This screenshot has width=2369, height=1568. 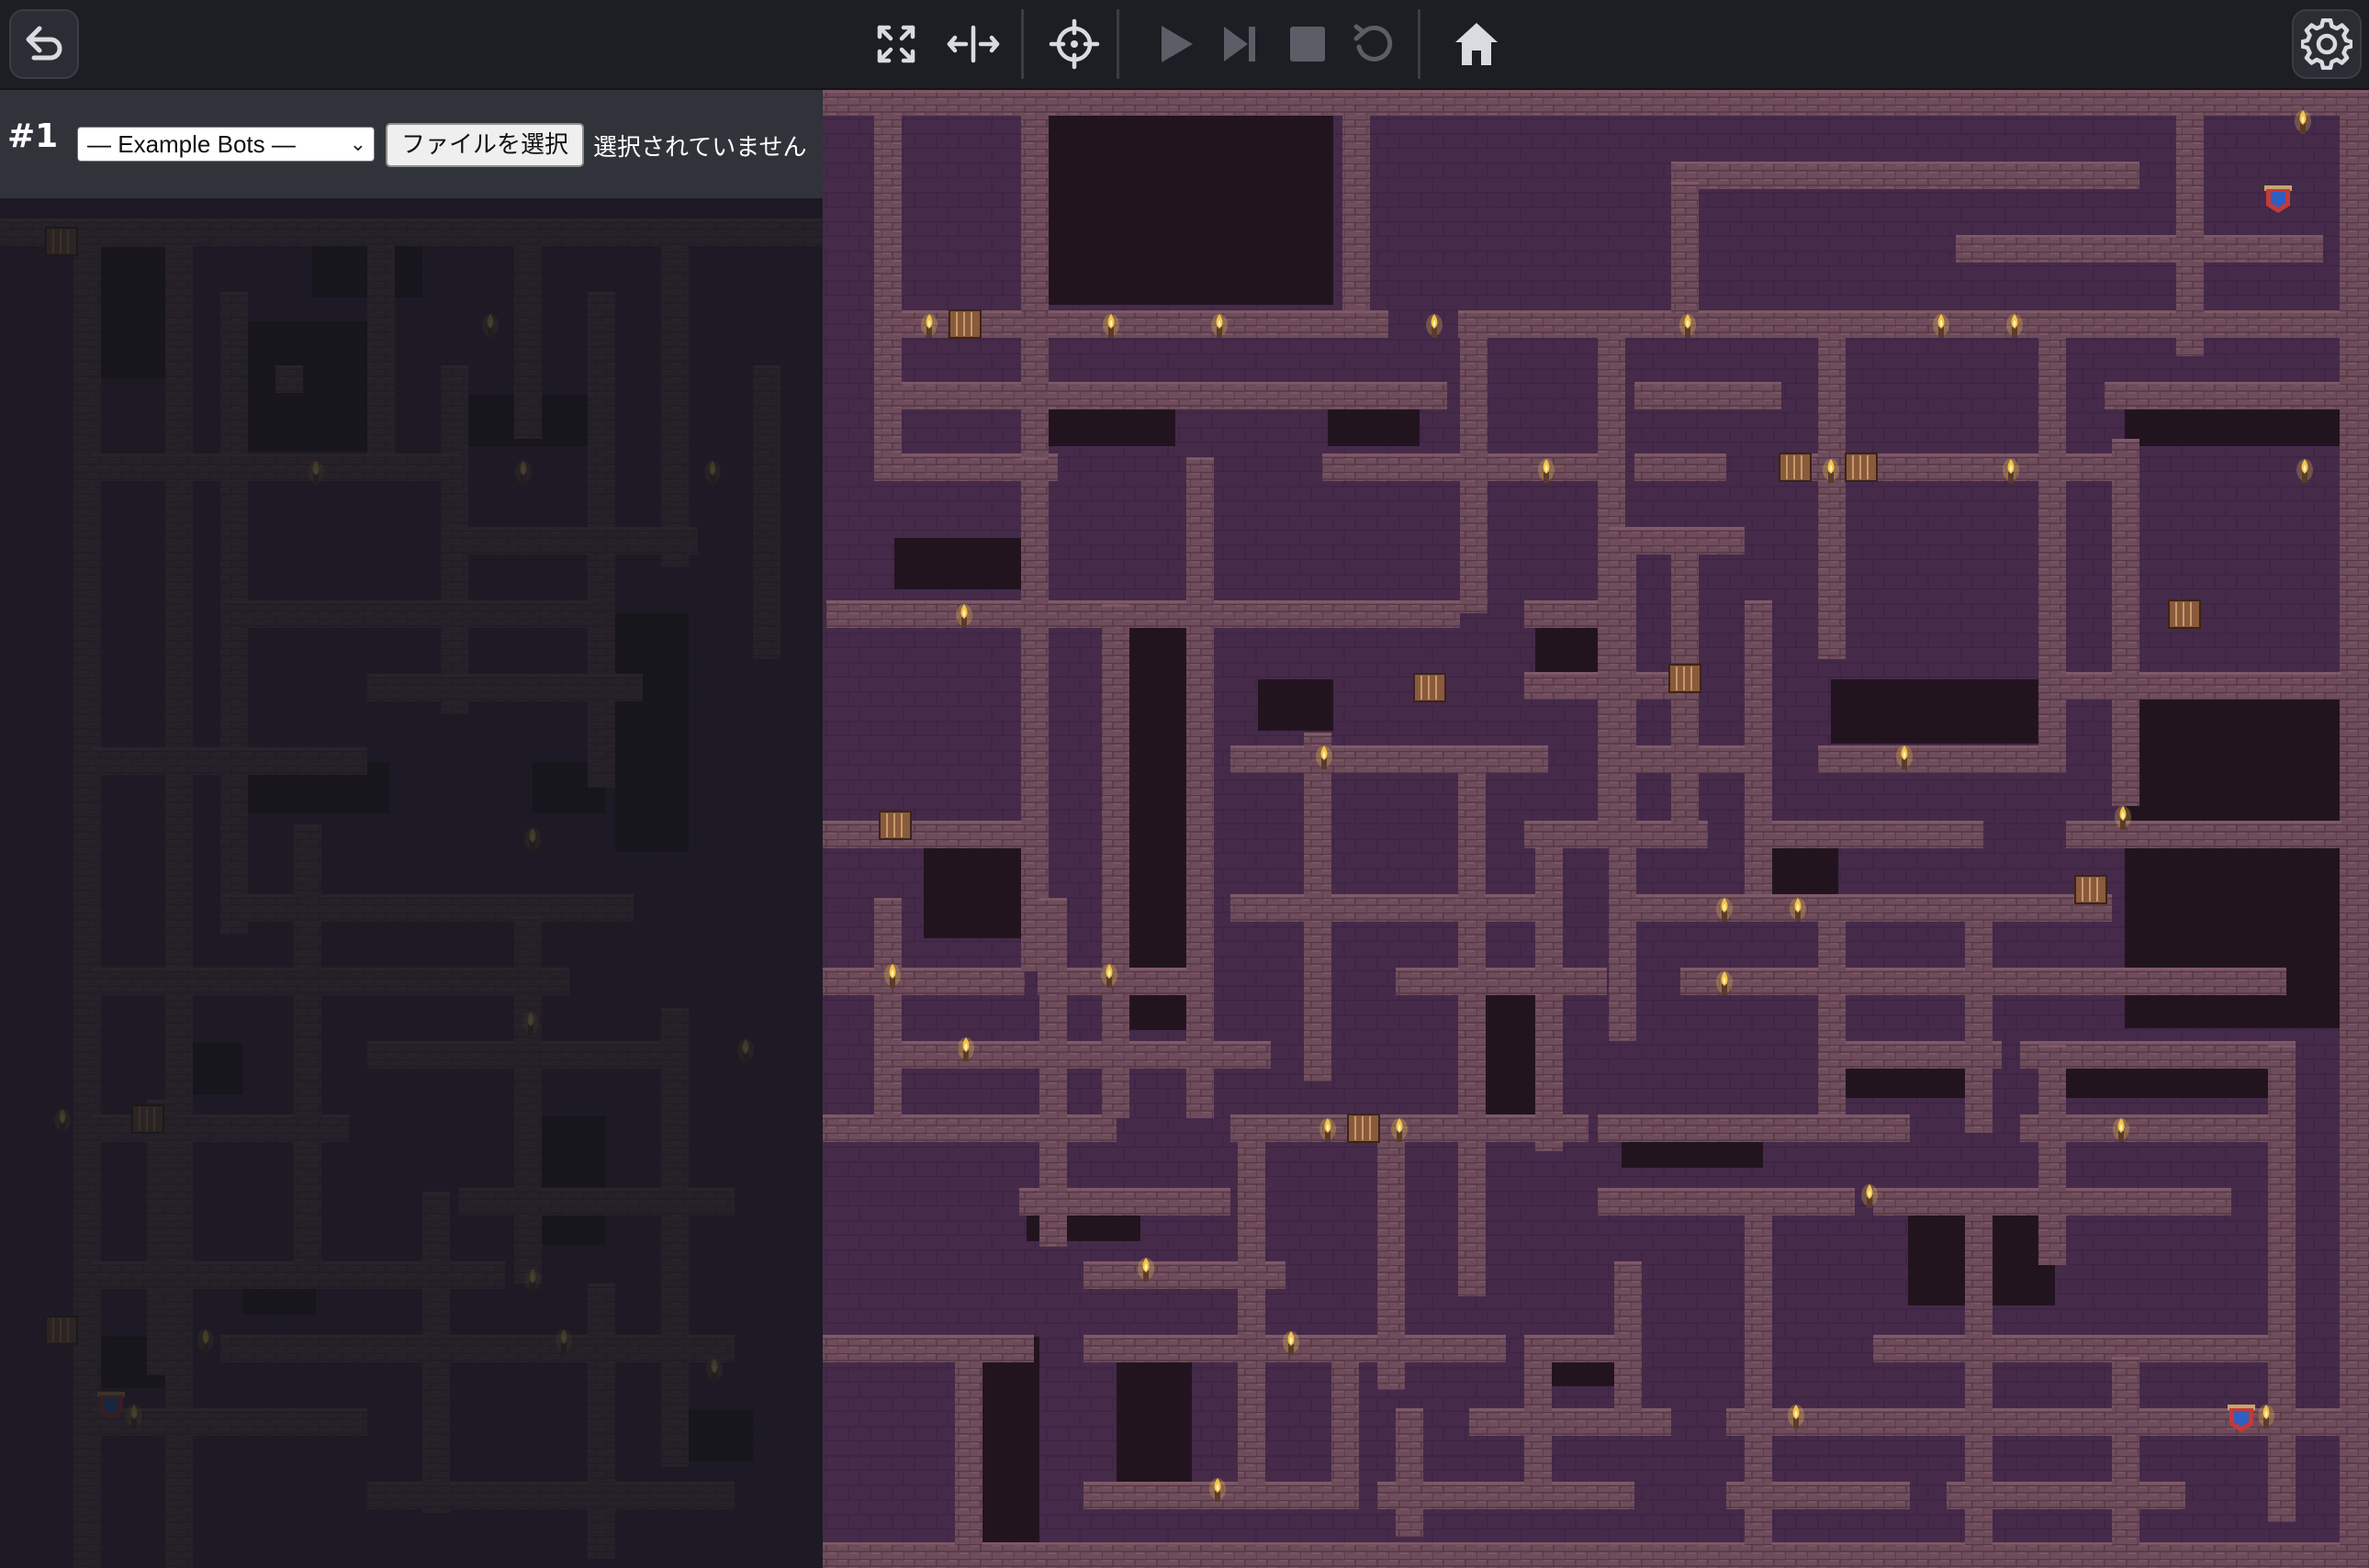 I want to click on crosshair-target-icon, so click(x=1075, y=44).